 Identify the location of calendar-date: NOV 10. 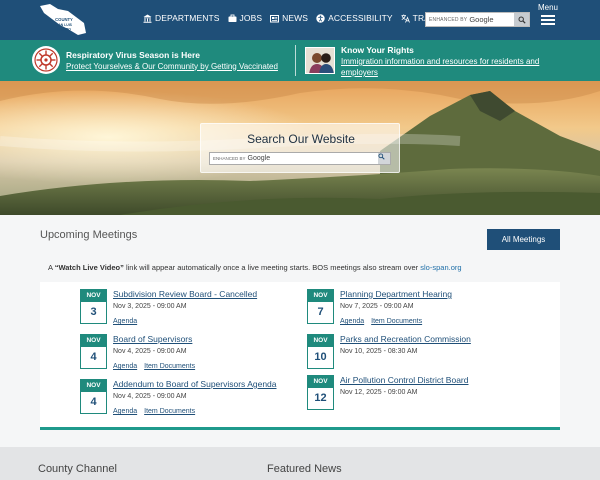
(320, 351).